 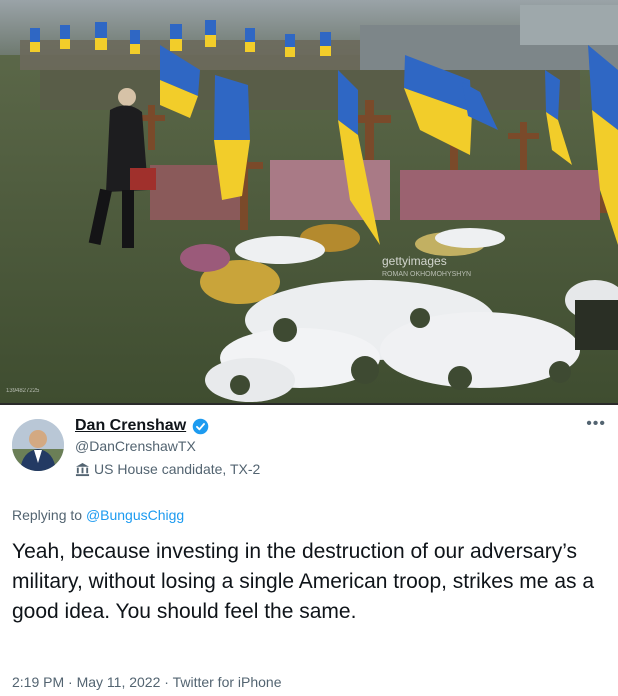 I want to click on government-building-icon, so click(x=82, y=469).